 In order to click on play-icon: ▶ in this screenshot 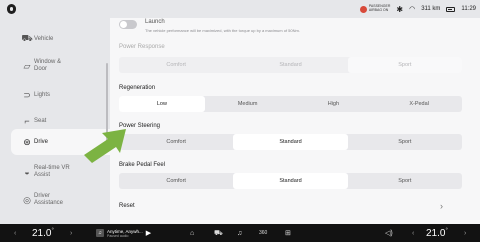, I will do `click(148, 233)`.